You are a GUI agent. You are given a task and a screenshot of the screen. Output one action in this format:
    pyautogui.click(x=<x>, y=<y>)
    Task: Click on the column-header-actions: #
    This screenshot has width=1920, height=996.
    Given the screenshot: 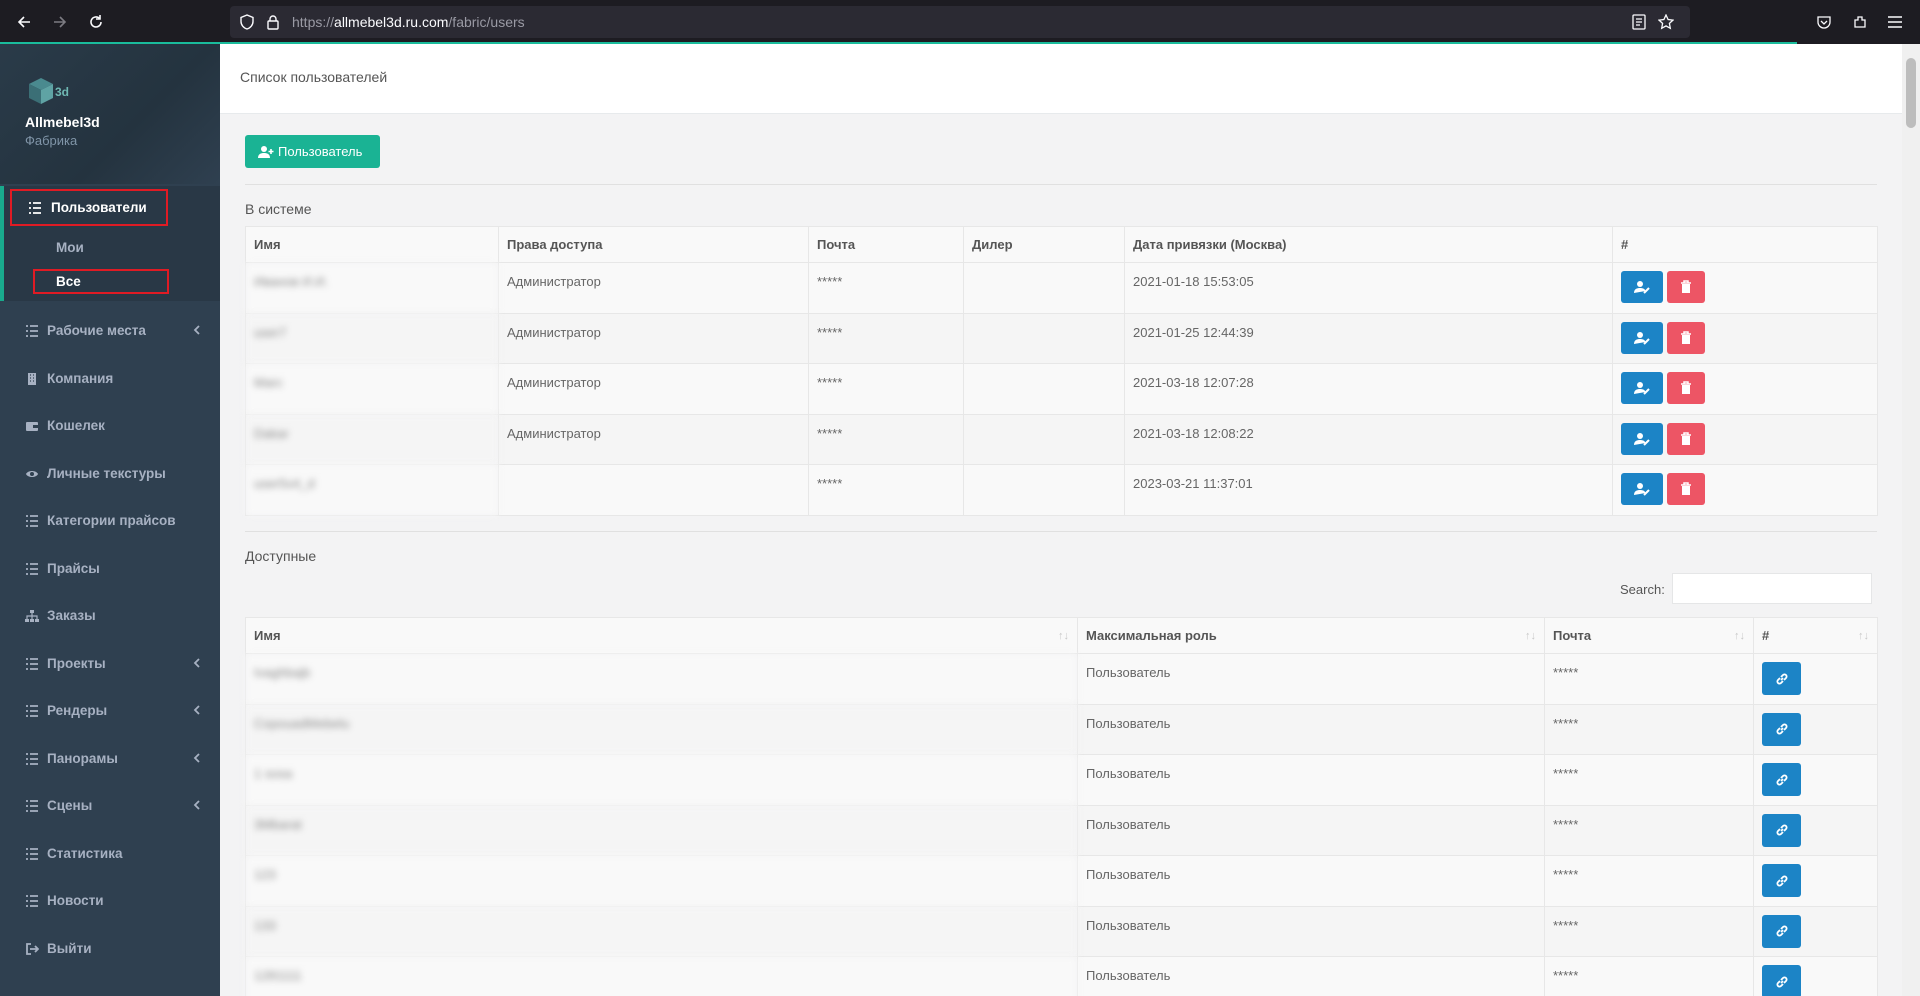 What is the action you would take?
    pyautogui.click(x=1745, y=244)
    